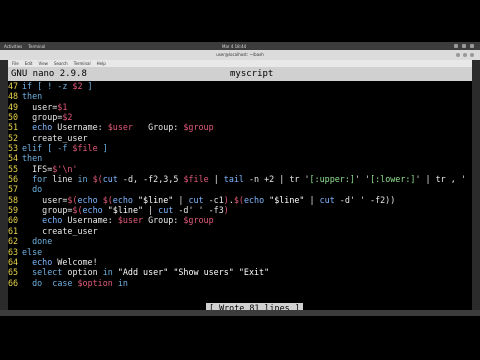 This screenshot has height=360, width=480. Describe the element at coordinates (49, 74) in the screenshot. I see `nano-version: GNU nano 2.9.8` at that location.